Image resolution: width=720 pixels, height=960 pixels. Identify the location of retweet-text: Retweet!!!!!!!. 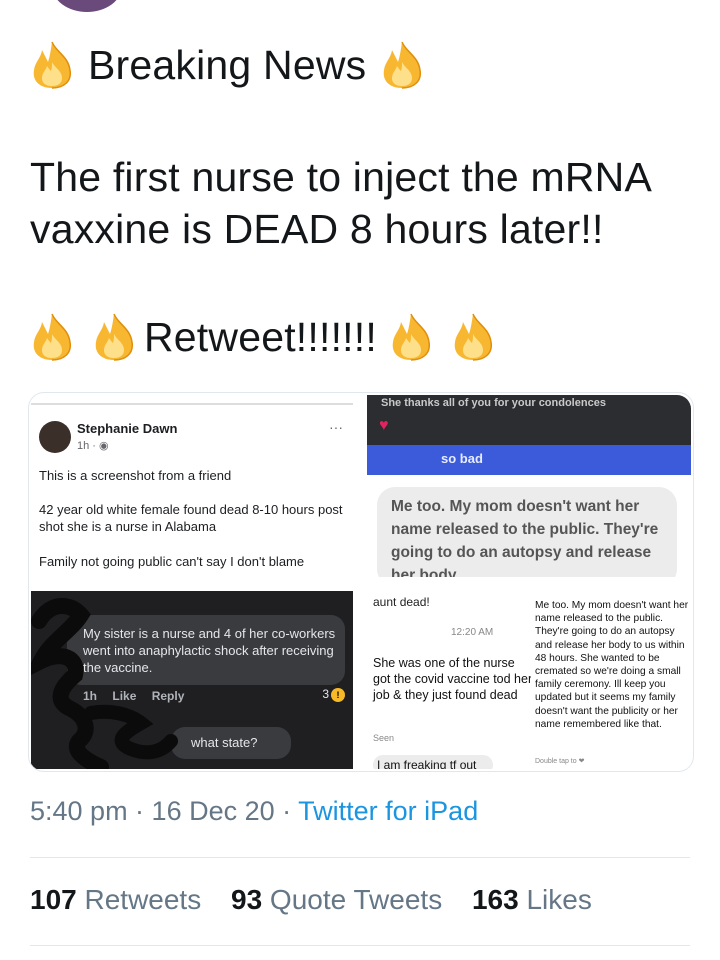
(260, 336).